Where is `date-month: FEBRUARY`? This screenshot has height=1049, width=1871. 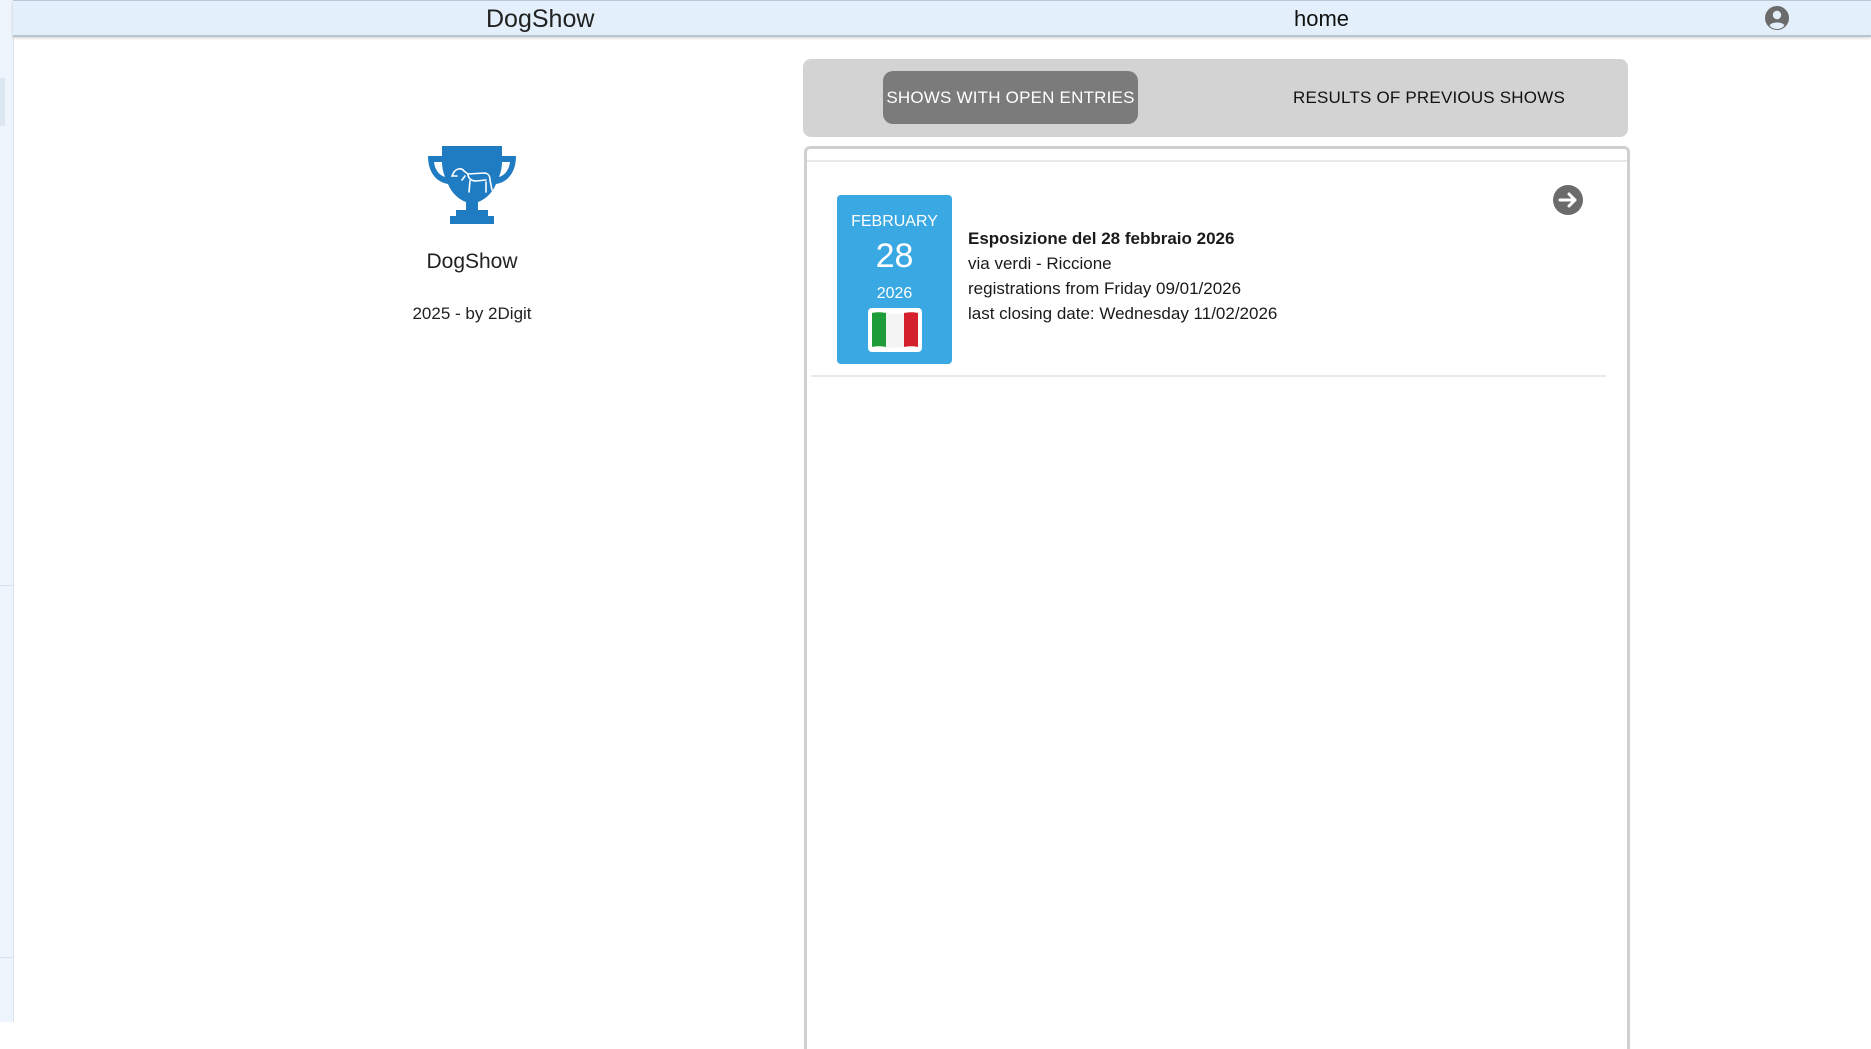
date-month: FEBRUARY is located at coordinates (894, 221).